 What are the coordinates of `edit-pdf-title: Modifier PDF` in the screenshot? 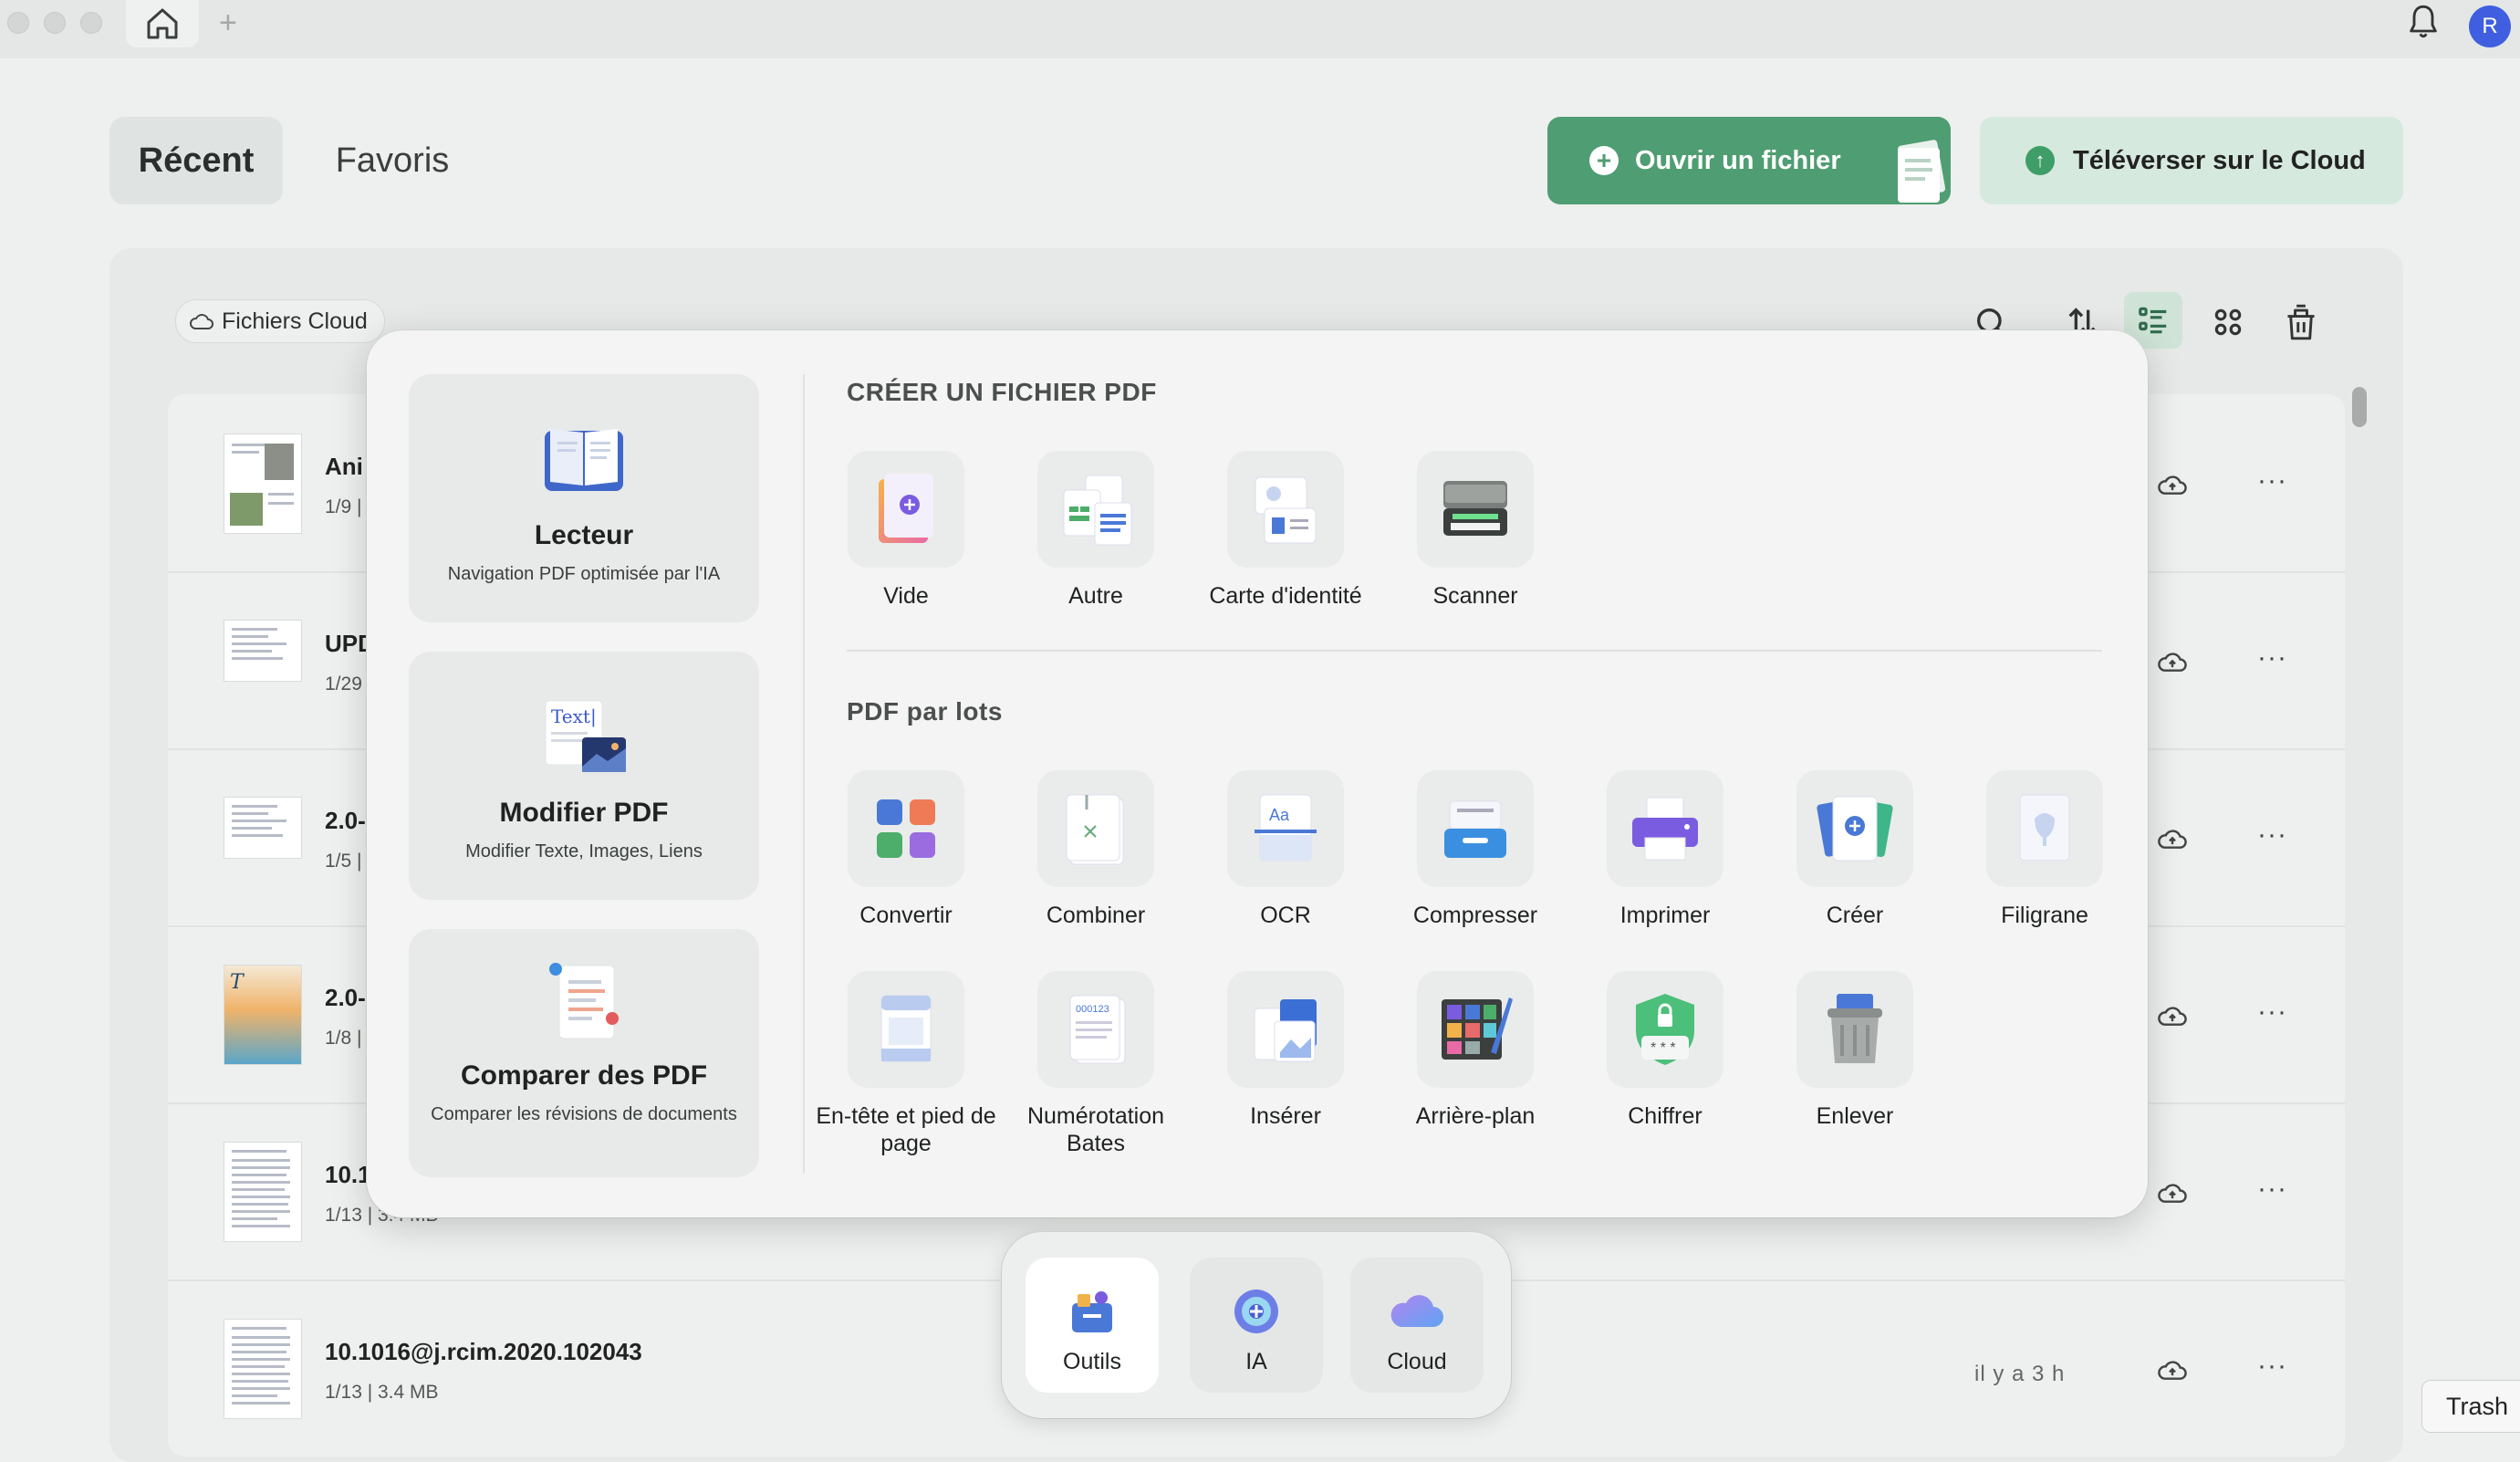 It's located at (584, 813).